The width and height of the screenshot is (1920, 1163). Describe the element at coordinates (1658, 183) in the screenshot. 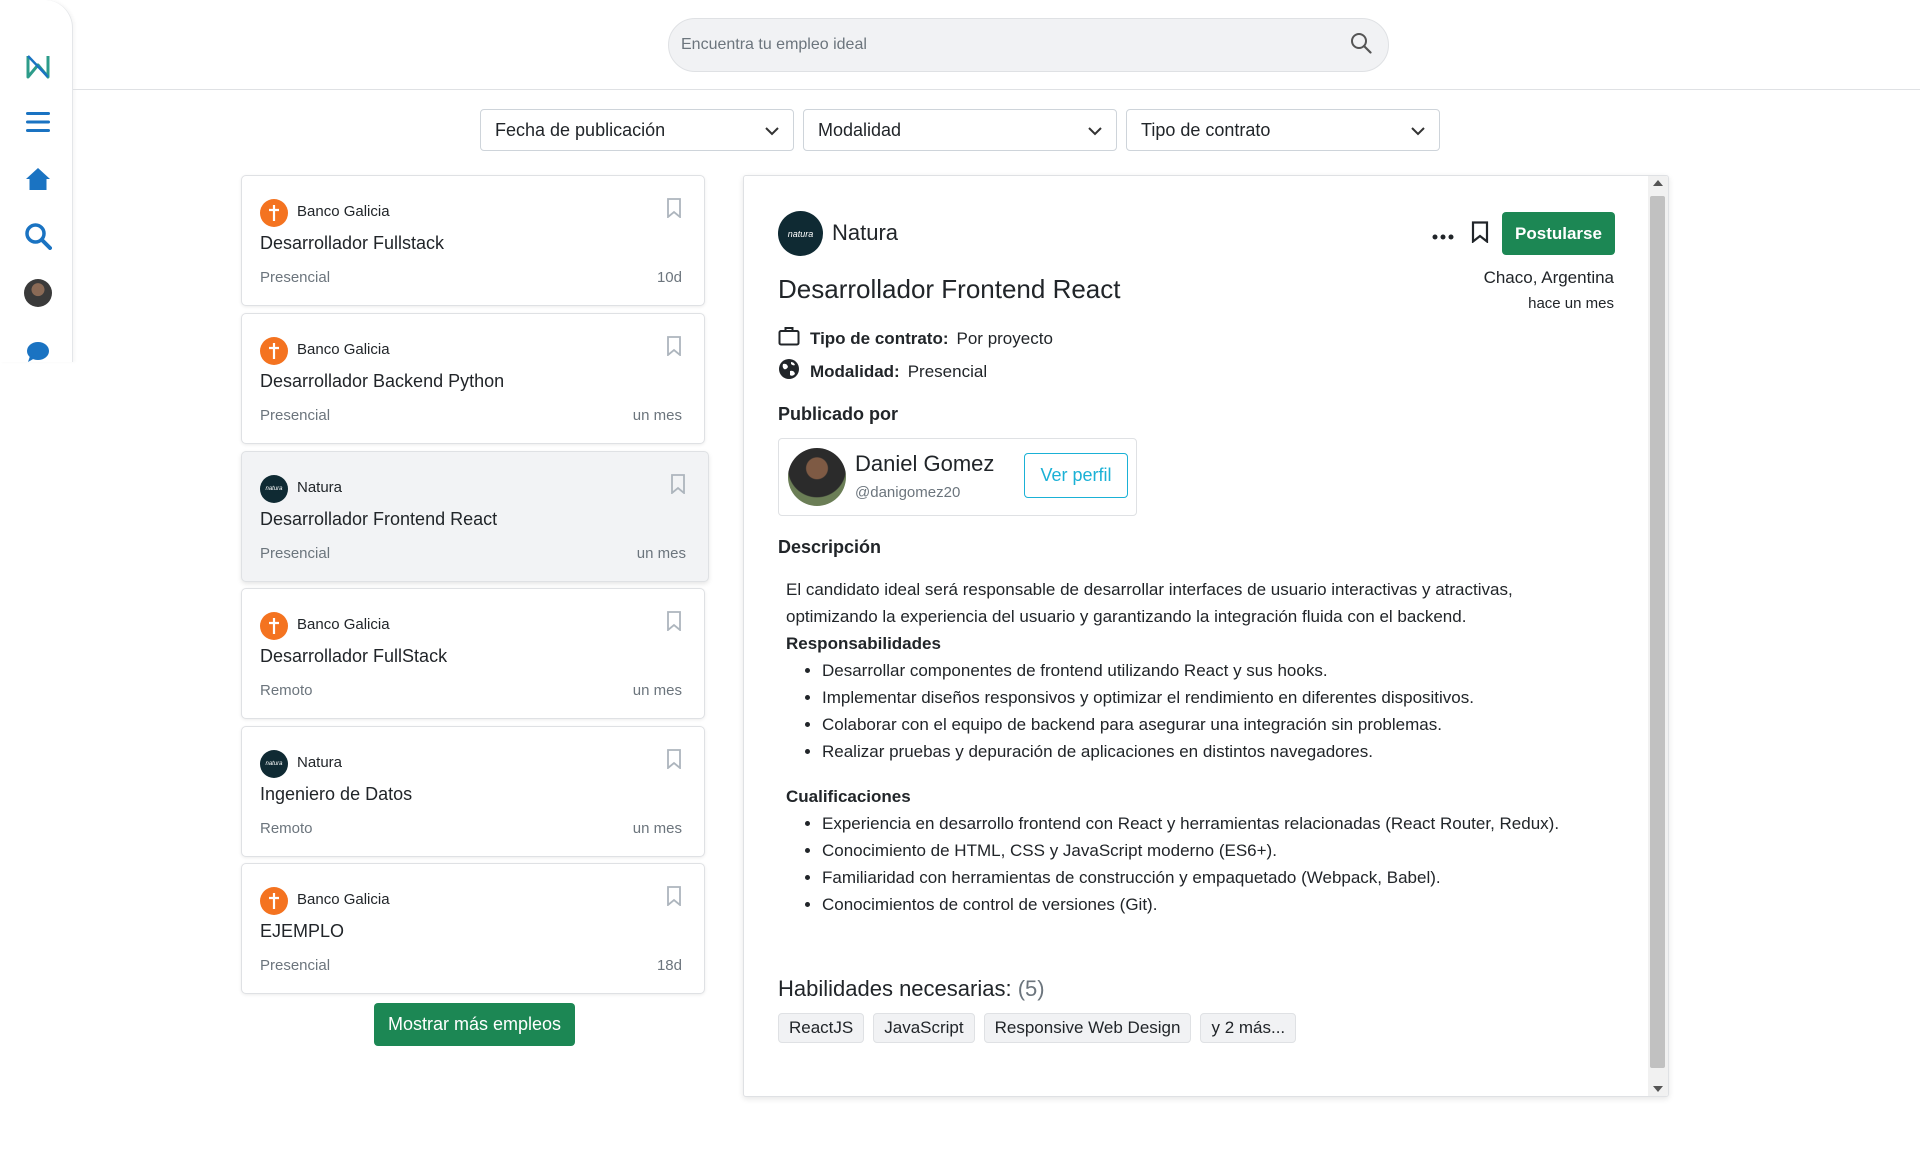

I see `scroll-up-arrow` at that location.